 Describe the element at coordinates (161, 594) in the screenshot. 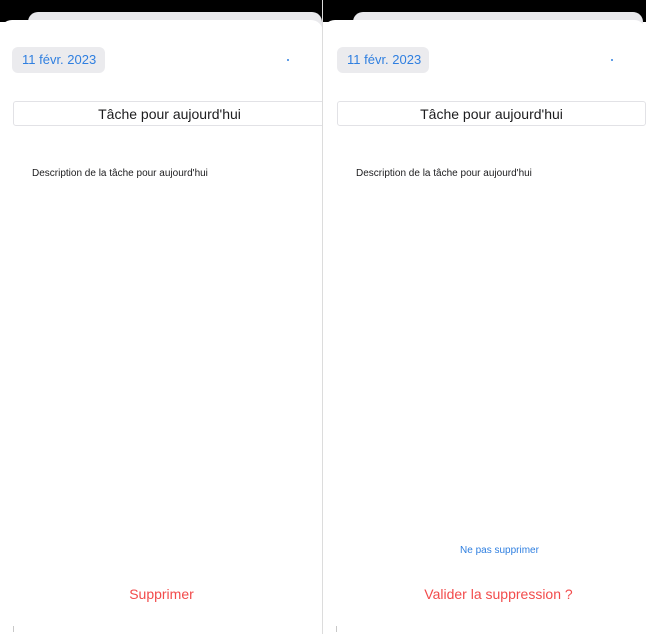

I see `delete-button: Supprimer` at that location.